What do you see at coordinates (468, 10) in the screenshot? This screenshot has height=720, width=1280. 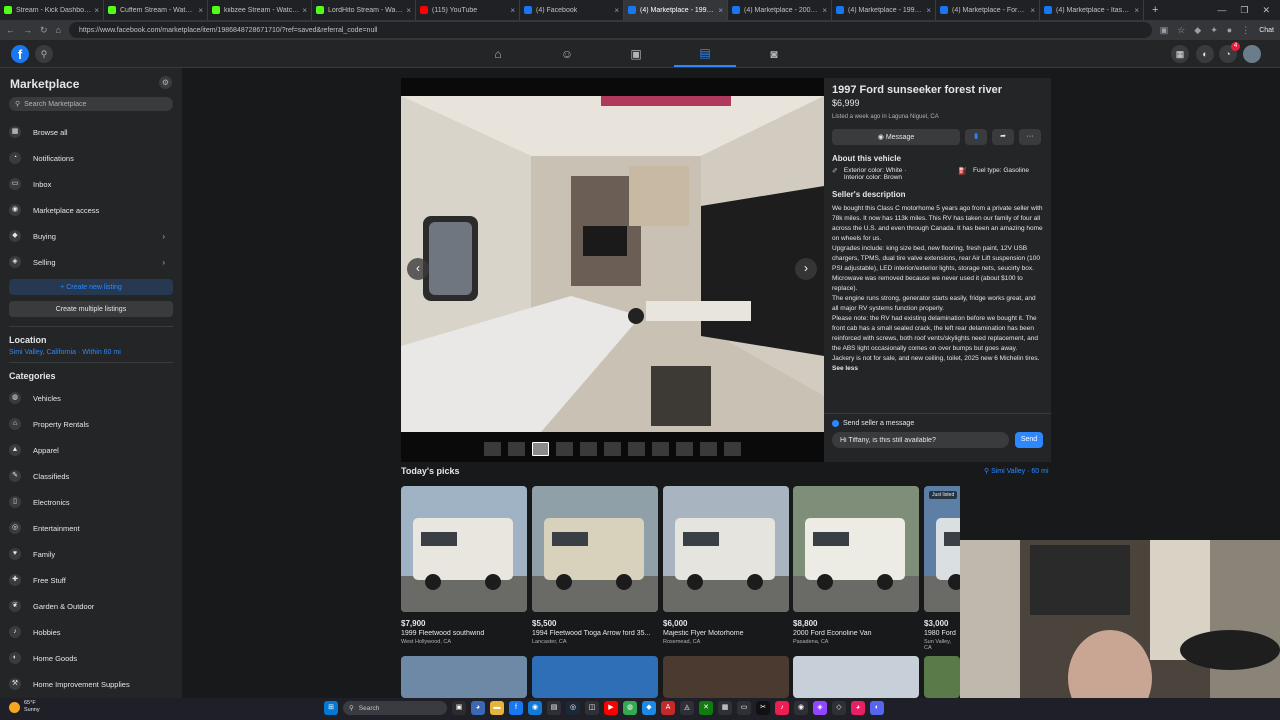 I see `browser-tab: (115) YouTube ×` at bounding box center [468, 10].